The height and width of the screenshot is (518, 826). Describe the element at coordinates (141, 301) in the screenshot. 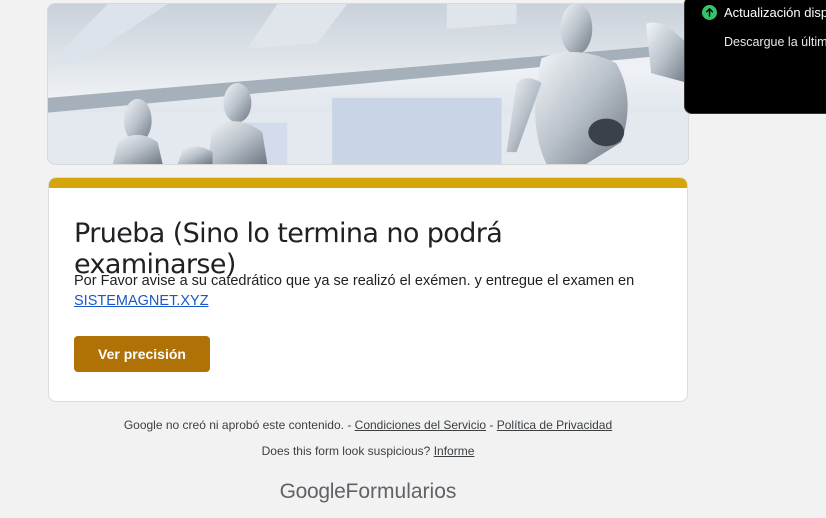

I see `sistemagnet-link: SISTEMAGNET.XYZ` at that location.